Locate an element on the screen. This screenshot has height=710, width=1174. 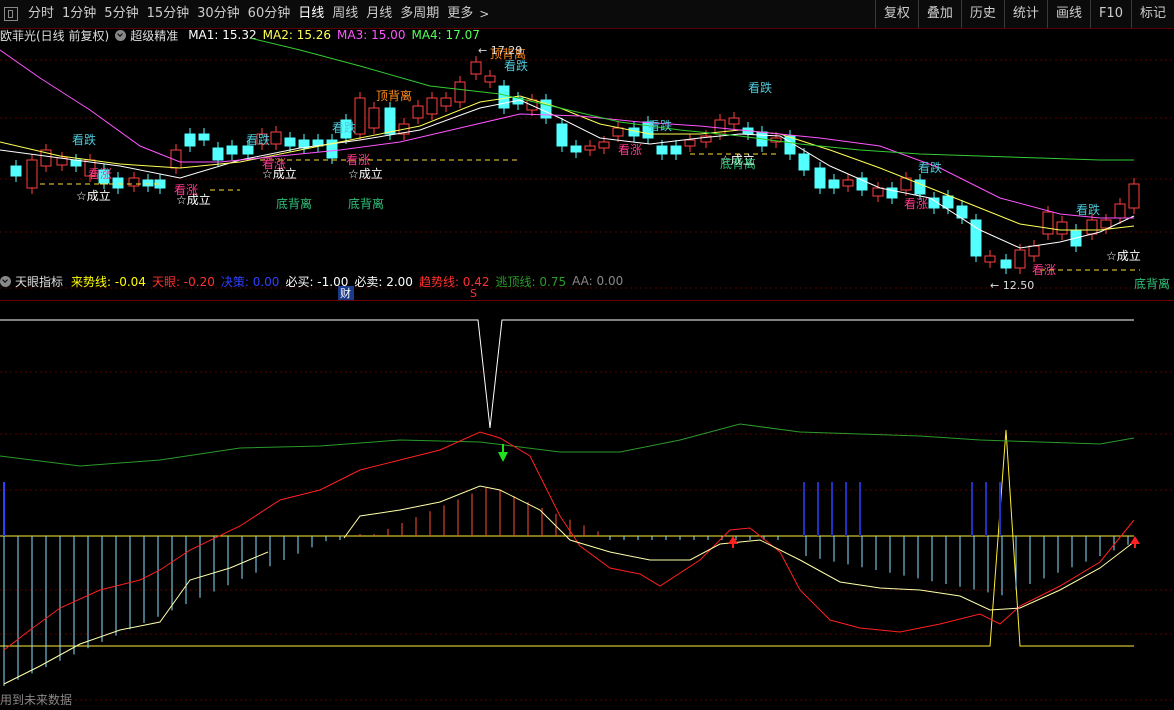
trend-label: 趋势线: 0.42 is located at coordinates (454, 281).